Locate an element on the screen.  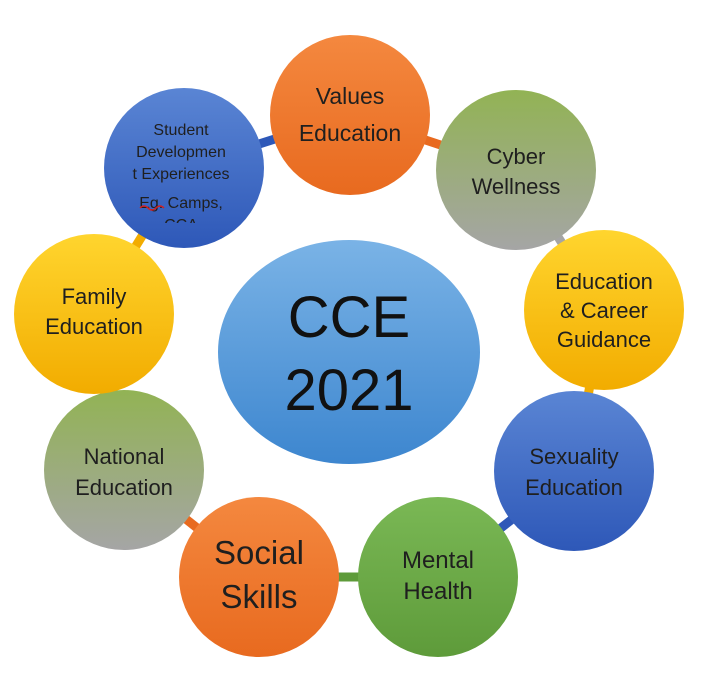
node-label-line: Health is located at coordinates (437, 591).